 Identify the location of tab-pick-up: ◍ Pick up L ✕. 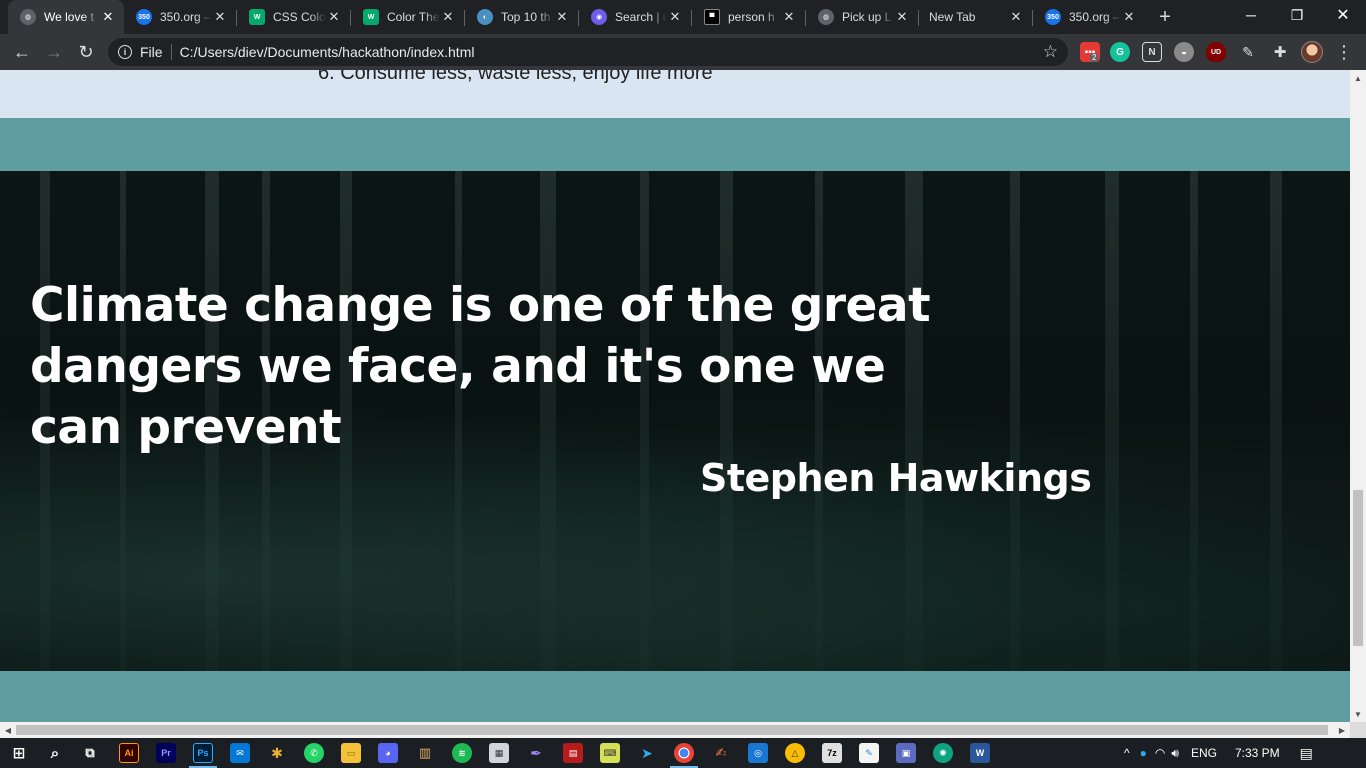
(862, 17).